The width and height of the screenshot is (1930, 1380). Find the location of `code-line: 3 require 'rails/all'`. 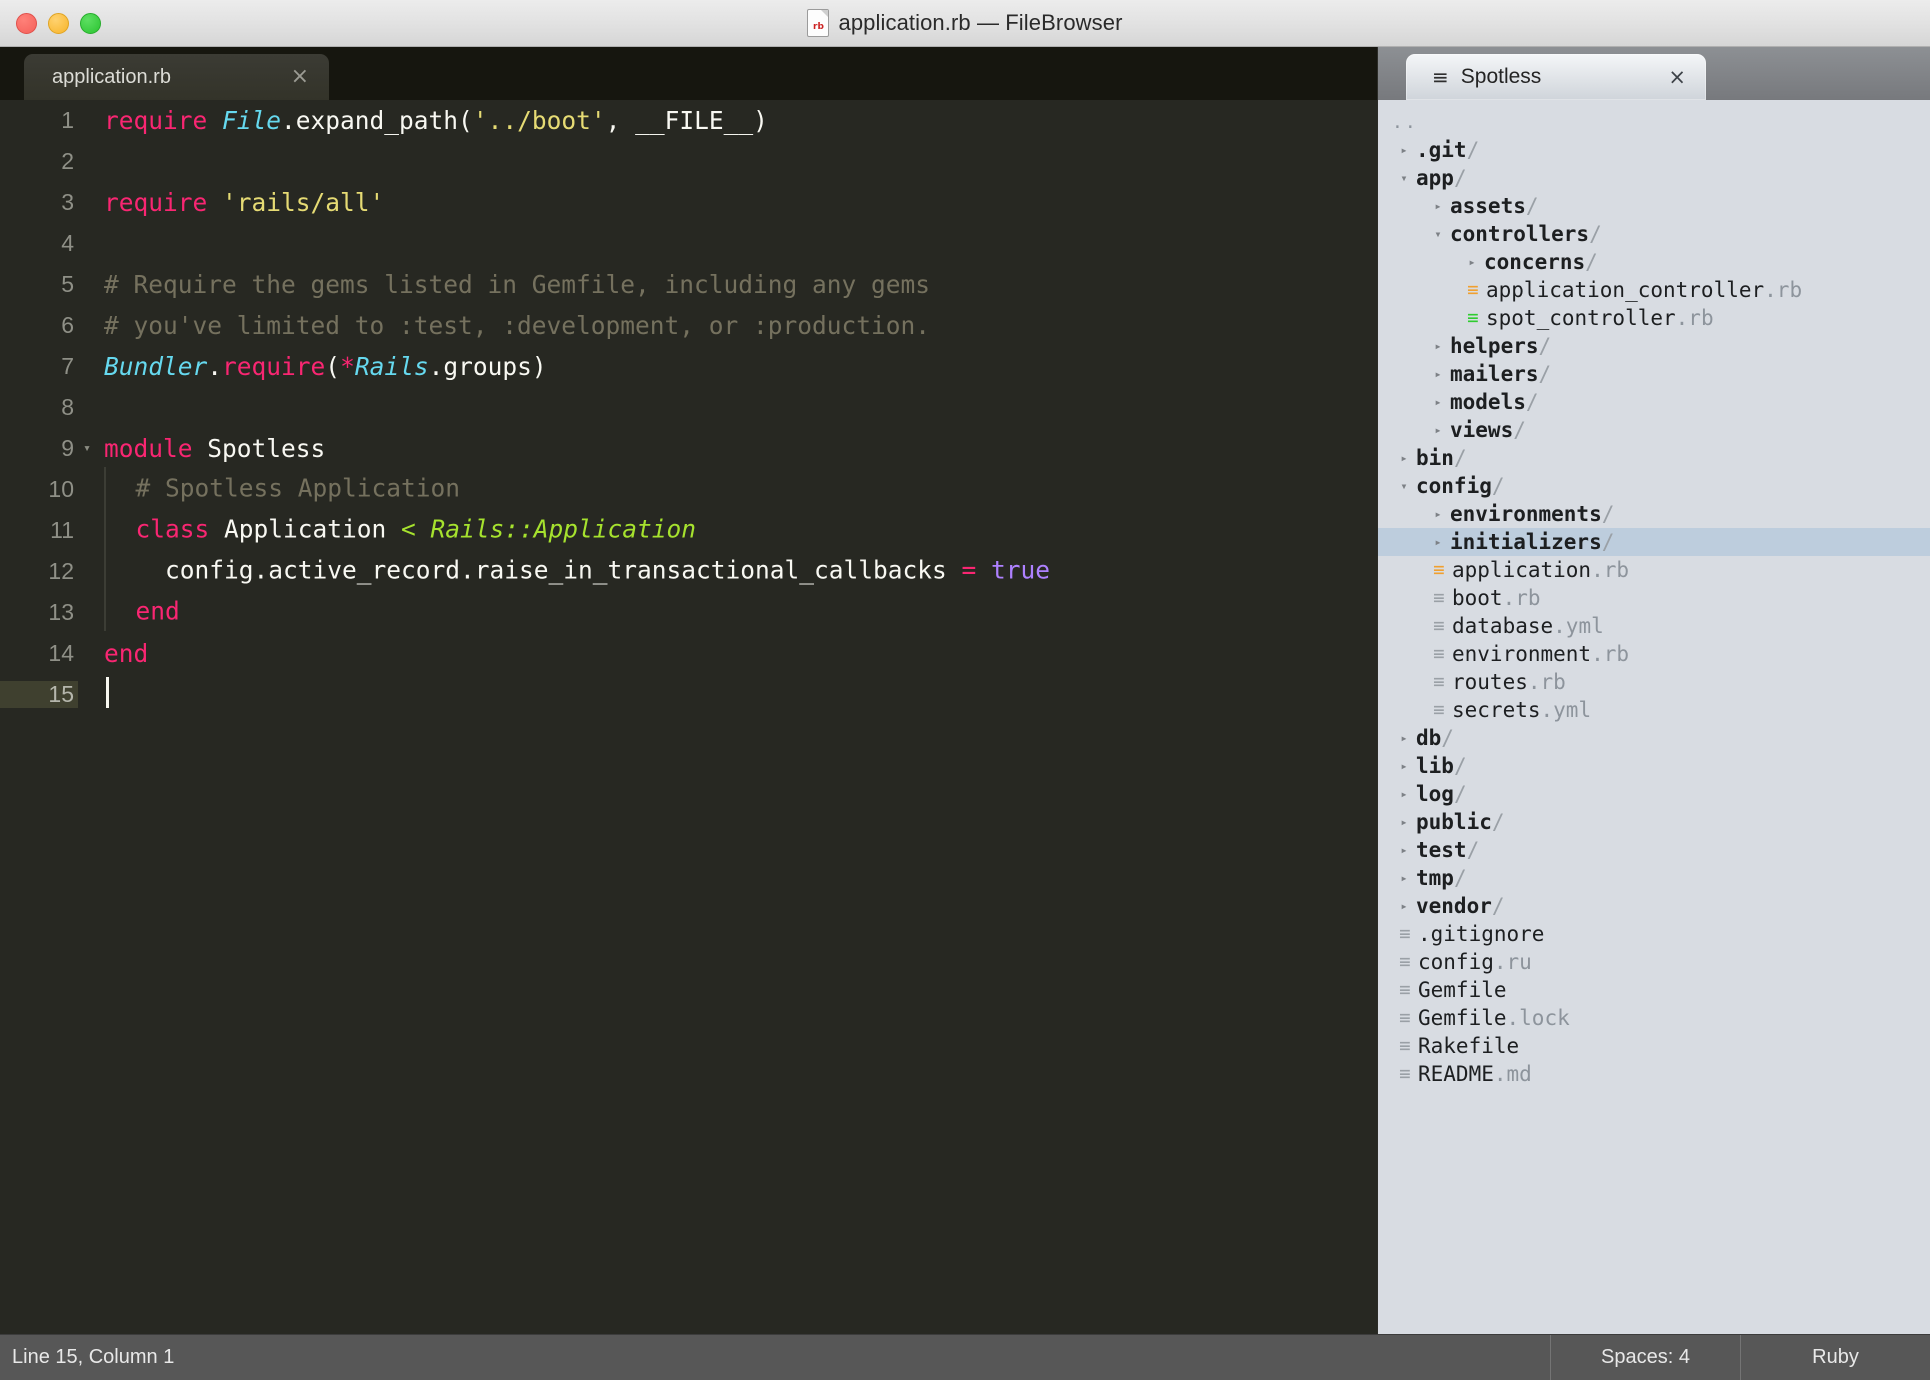

code-line: 3 require 'rails/all' is located at coordinates (688, 202).